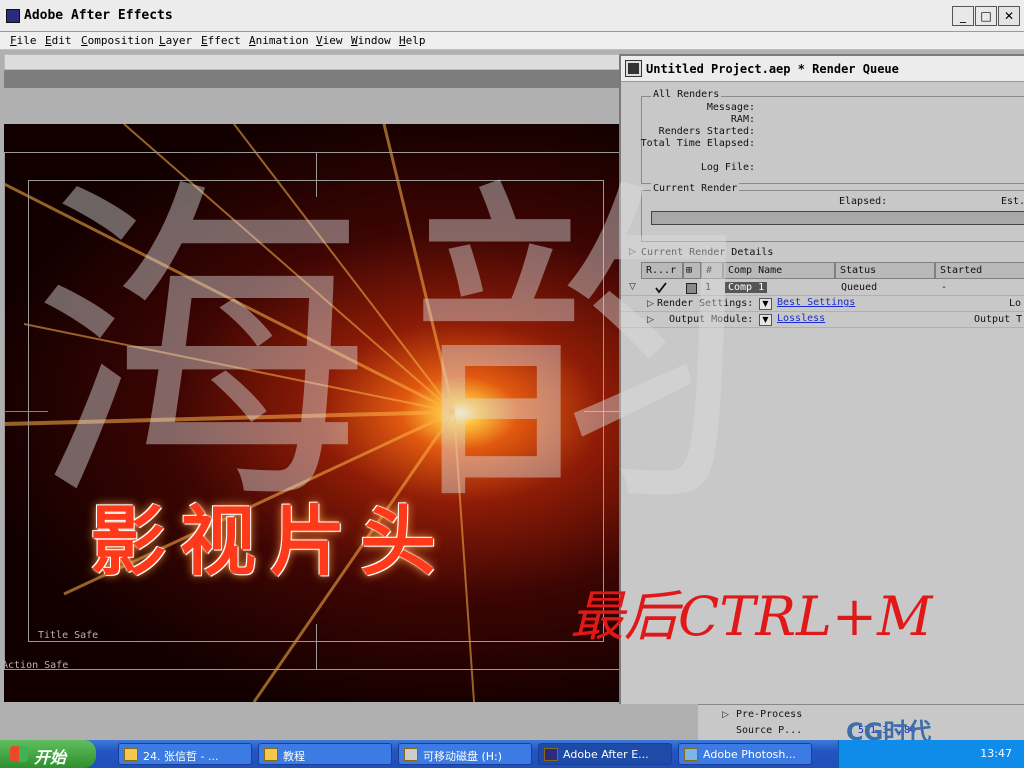 This screenshot has height=768, width=1024. What do you see at coordinates (686, 94) in the screenshot?
I see `all-renders-label: All Renders` at bounding box center [686, 94].